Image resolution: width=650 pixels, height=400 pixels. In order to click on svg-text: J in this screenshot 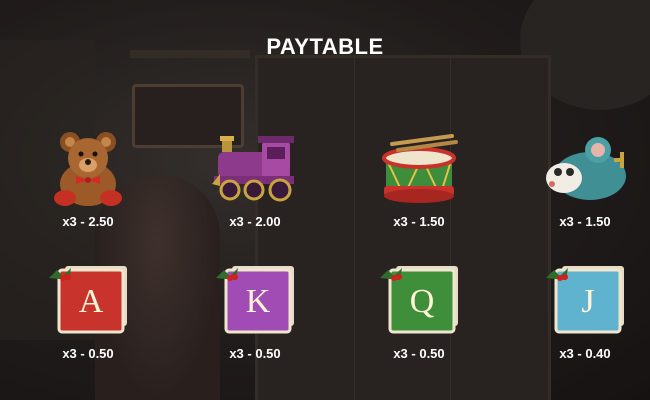, I will do `click(587, 301)`.